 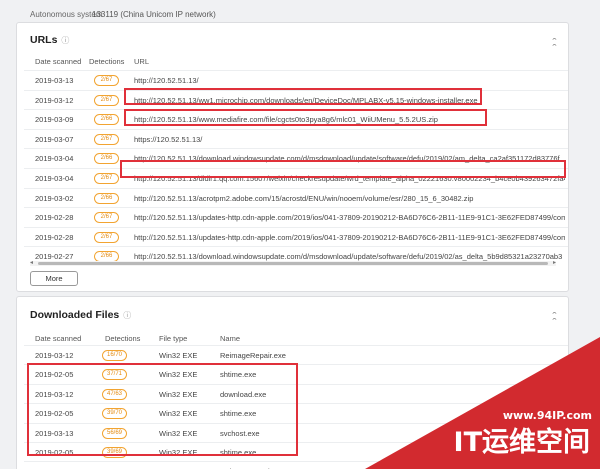 What do you see at coordinates (54, 198) in the screenshot?
I see `scan-date: 2019-03-02` at bounding box center [54, 198].